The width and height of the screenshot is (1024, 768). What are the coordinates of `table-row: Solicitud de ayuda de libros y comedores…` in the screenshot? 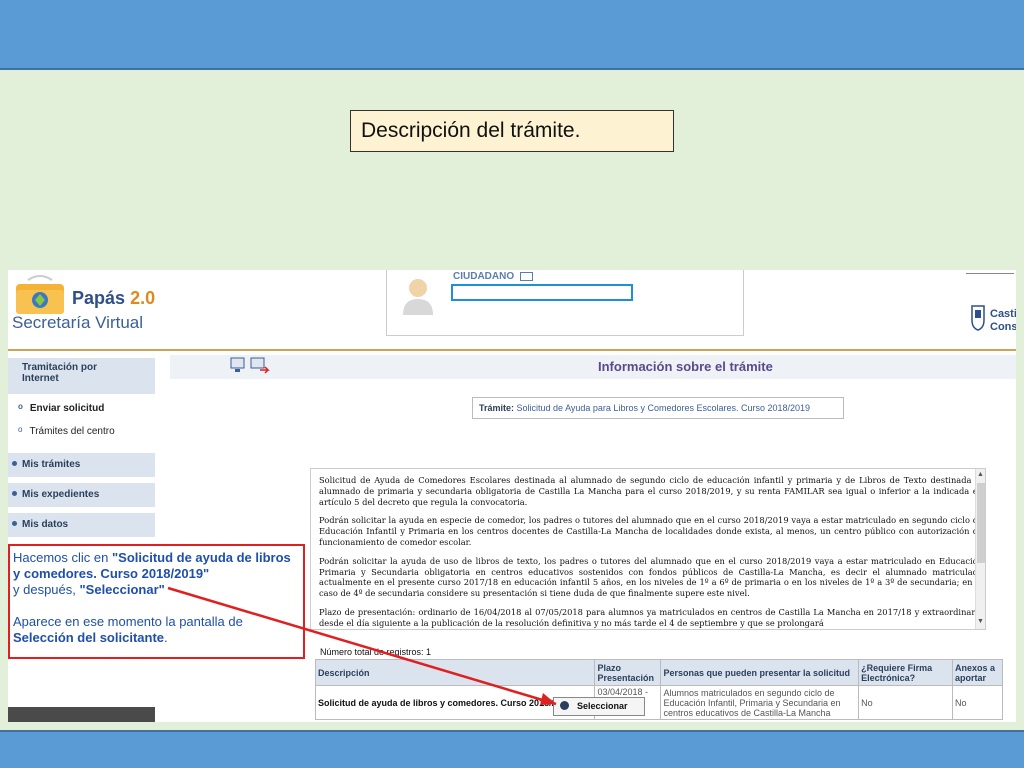 It's located at (658, 702).